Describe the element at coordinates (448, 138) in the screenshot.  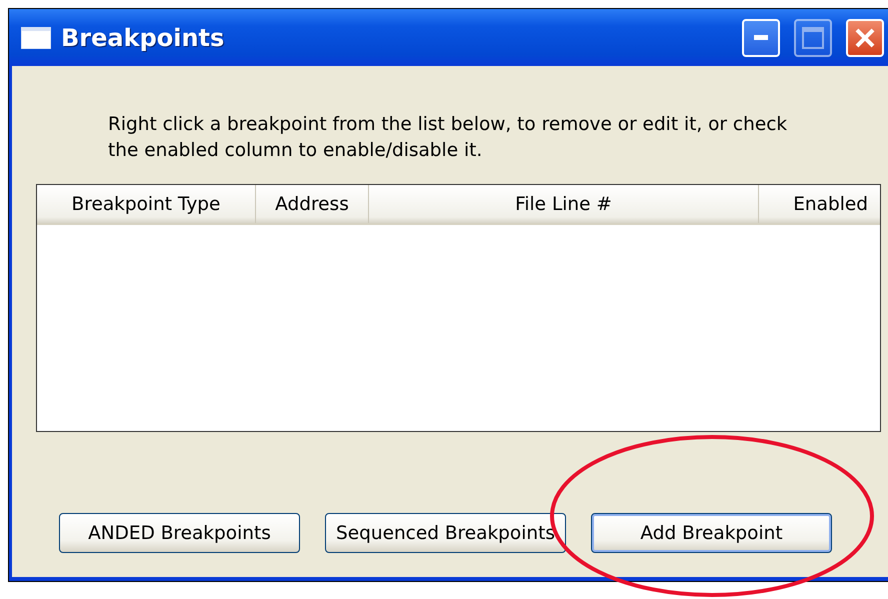
I see `instructions-text: Right click a breakpoint from the list below, to remove or edit it, or check the enabled column to enable/disable it.` at that location.